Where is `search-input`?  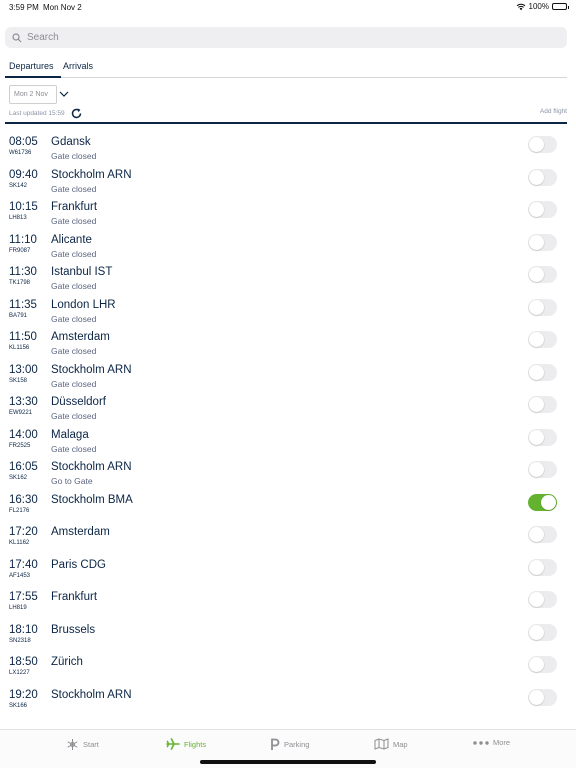
search-input is located at coordinates (277, 37).